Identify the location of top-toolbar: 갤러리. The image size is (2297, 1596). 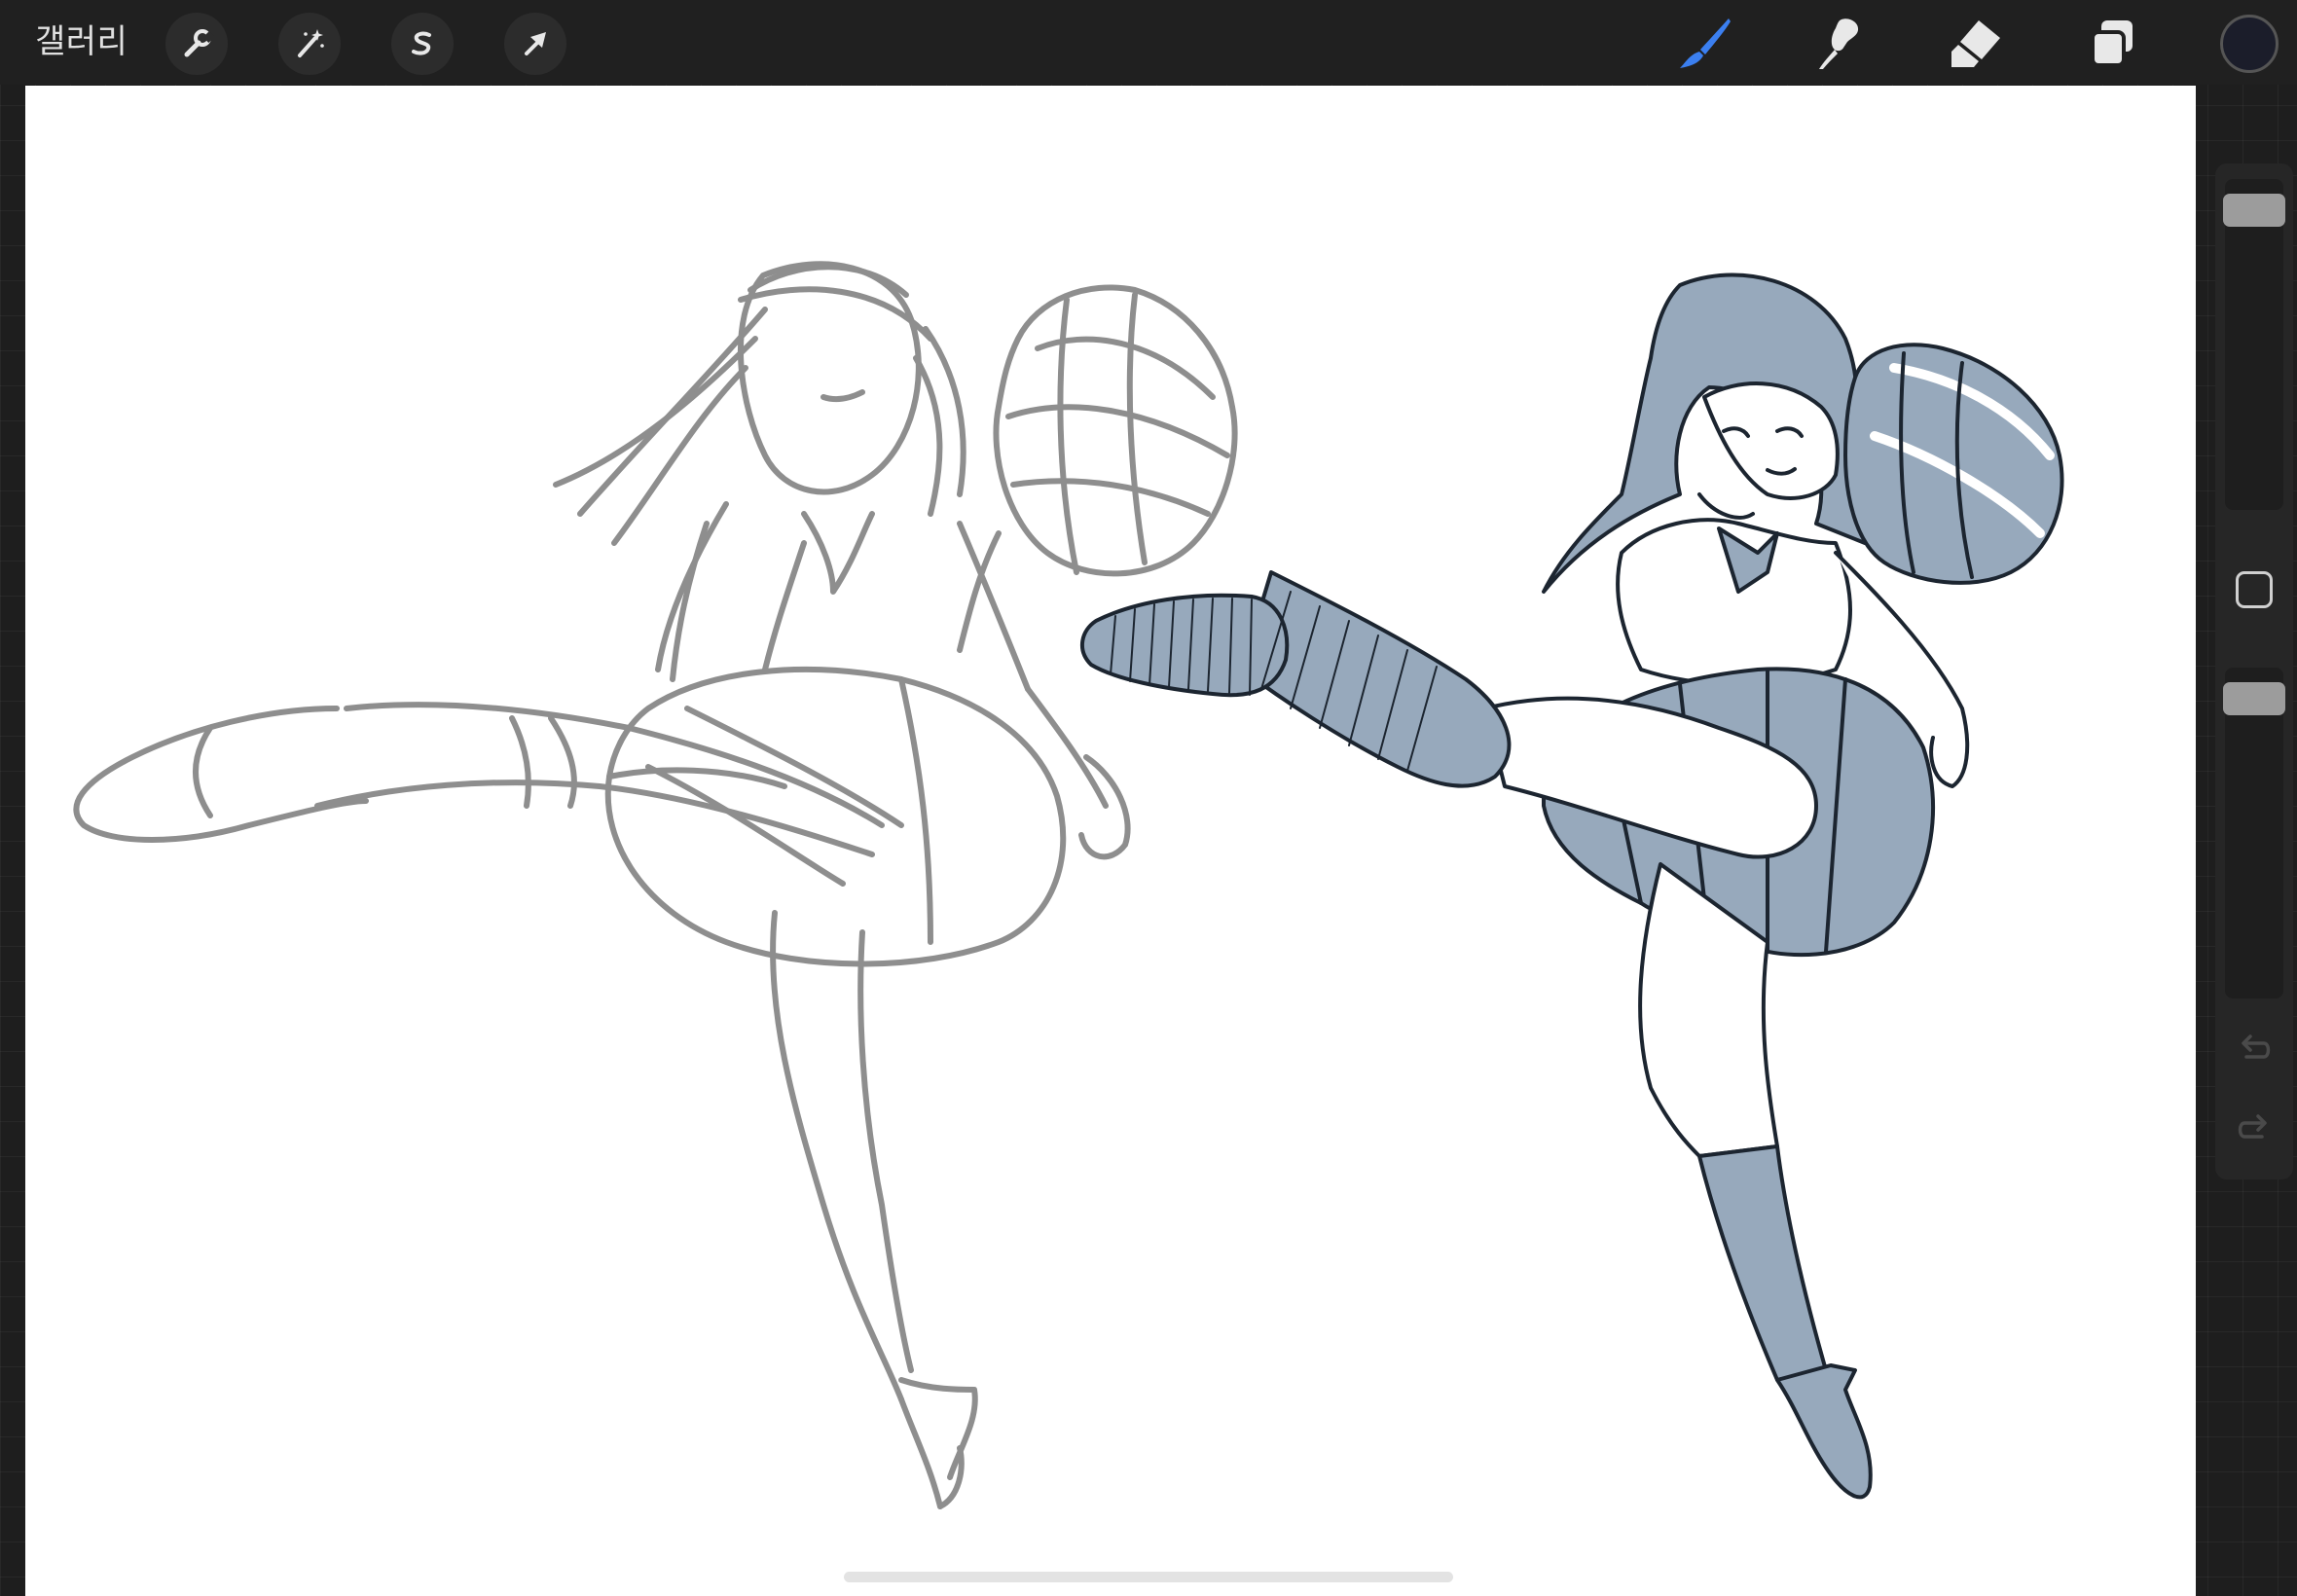
(1148, 42).